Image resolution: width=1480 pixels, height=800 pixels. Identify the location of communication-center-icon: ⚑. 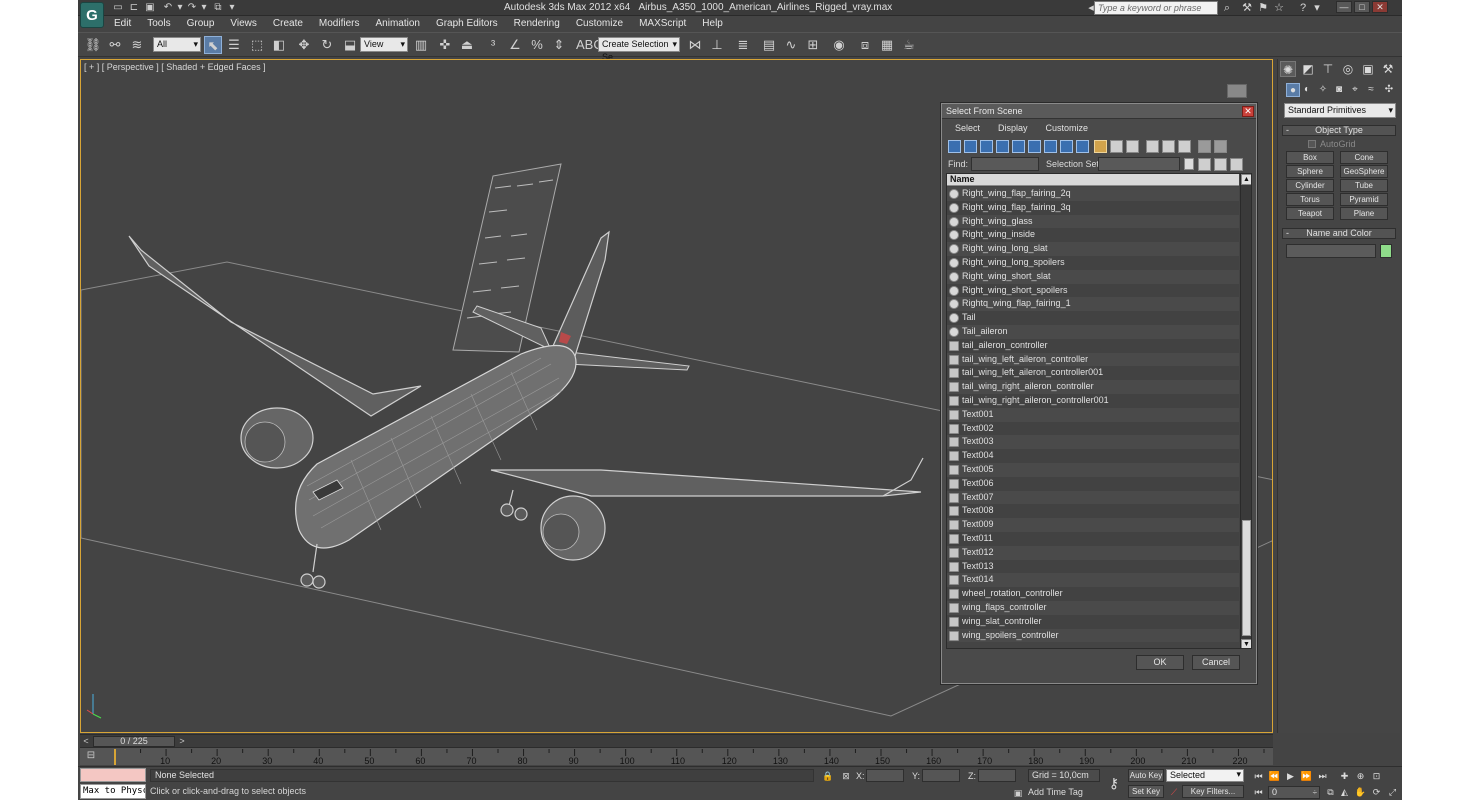
(1263, 8).